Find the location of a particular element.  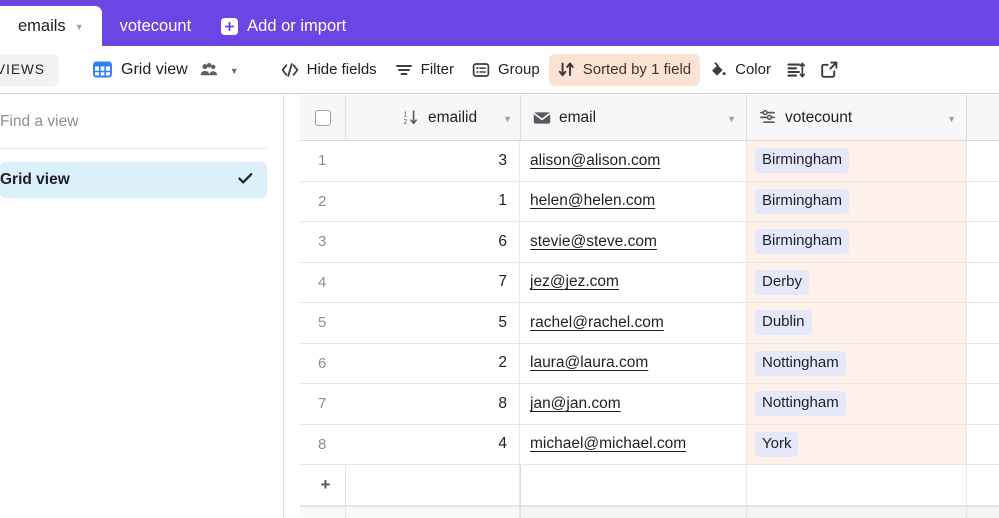

row-number-cell: 1 is located at coordinates (323, 161).